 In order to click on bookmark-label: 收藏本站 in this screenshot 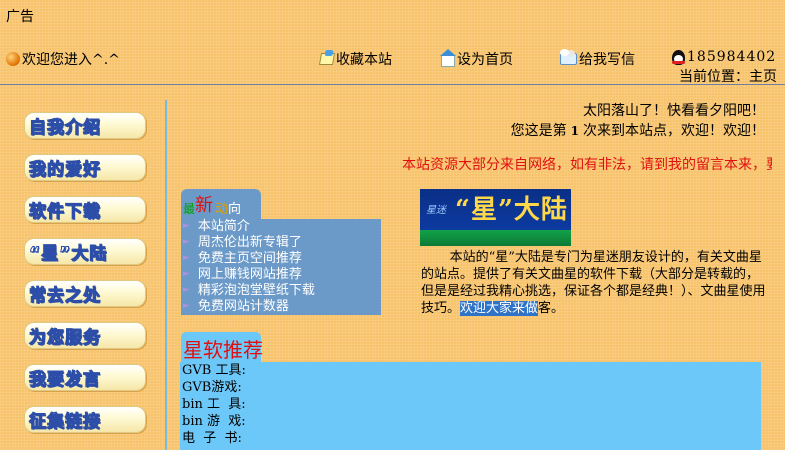, I will do `click(364, 59)`.